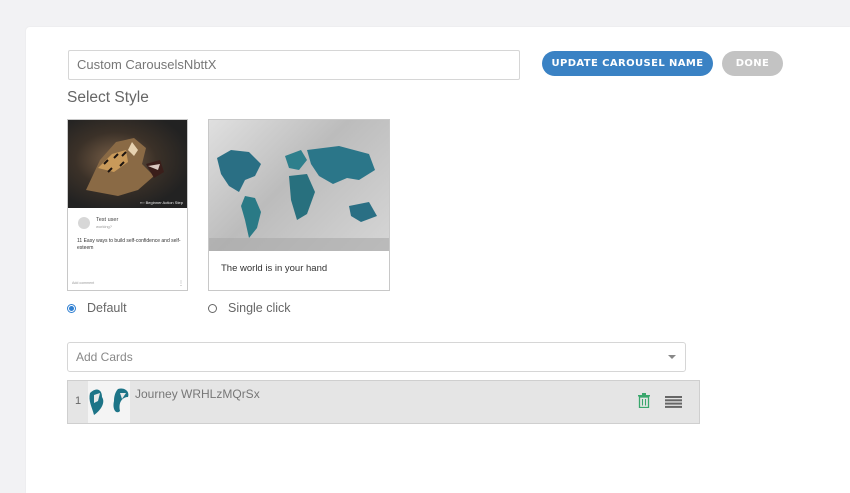 The image size is (850, 493). I want to click on chevron-down-icon, so click(672, 357).